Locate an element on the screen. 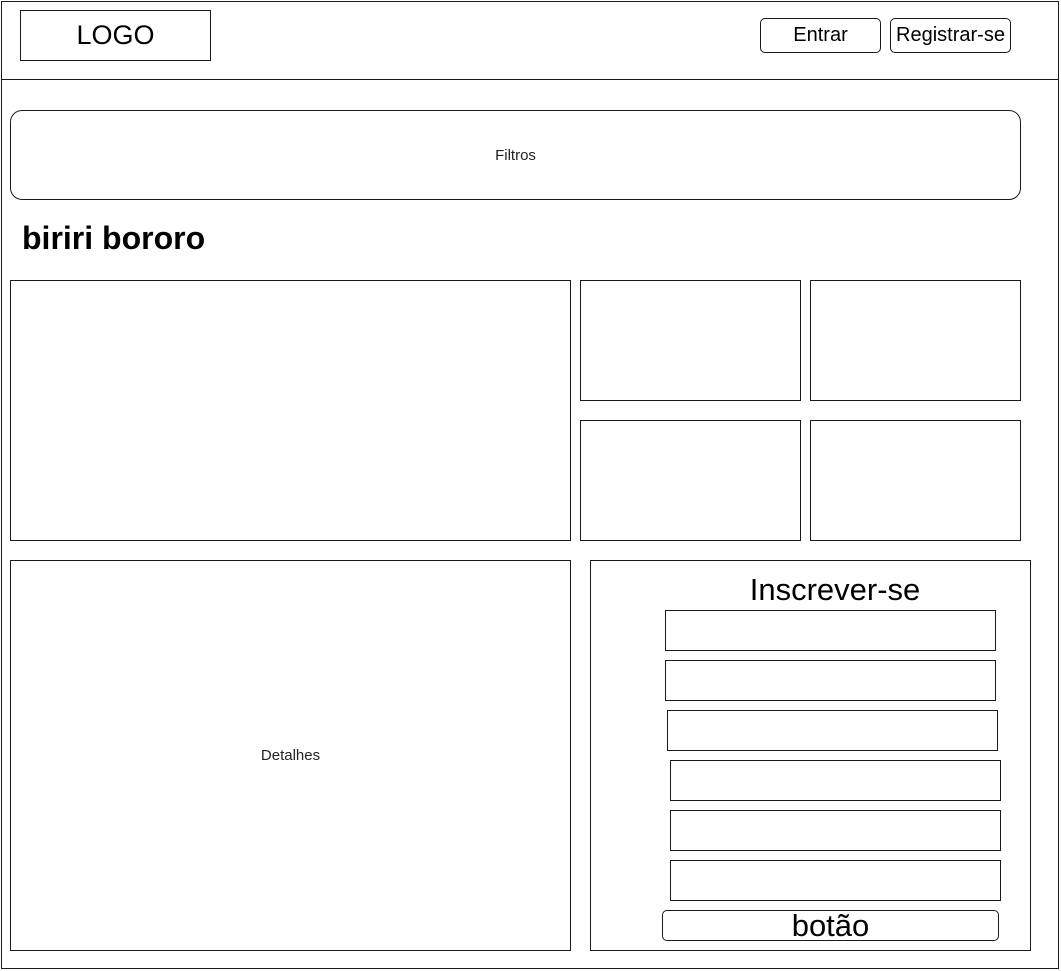 The height and width of the screenshot is (971, 1061). filters-panel: Filtros is located at coordinates (515, 155).